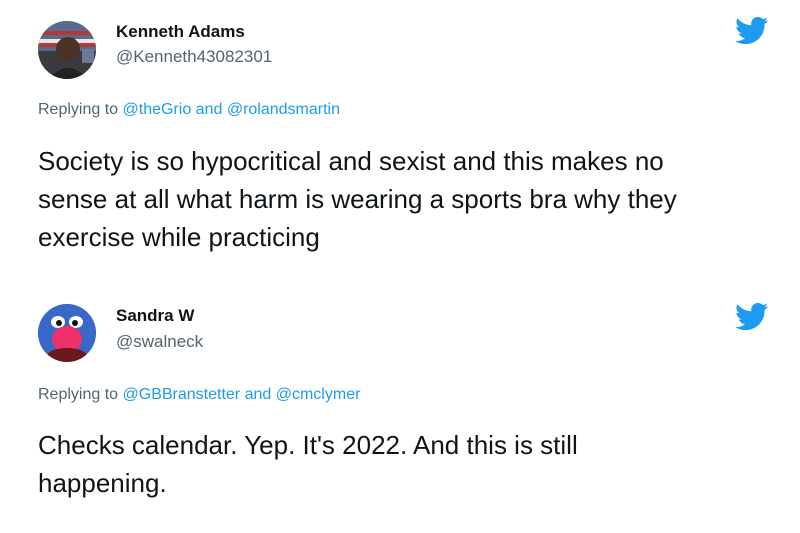  Describe the element at coordinates (318, 394) in the screenshot. I see `mention-link: @cmclymer` at that location.